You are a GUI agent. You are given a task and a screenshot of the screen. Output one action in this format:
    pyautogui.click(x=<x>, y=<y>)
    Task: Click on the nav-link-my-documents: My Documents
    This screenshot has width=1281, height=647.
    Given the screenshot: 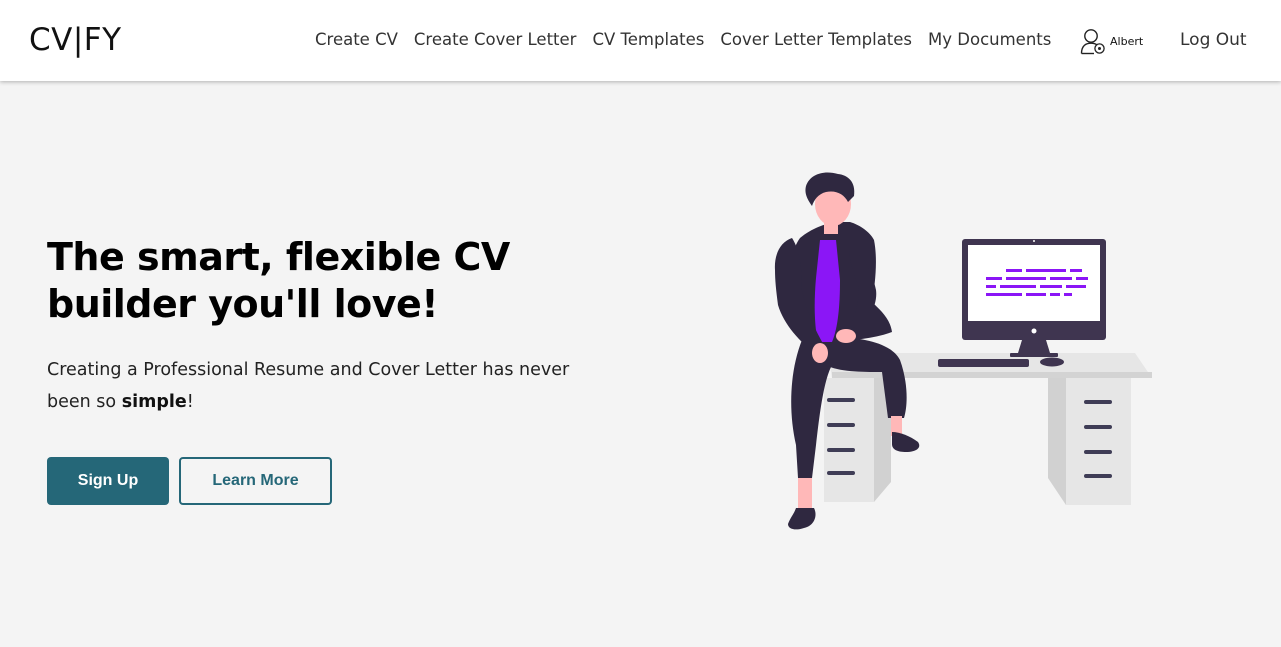 What is the action you would take?
    pyautogui.click(x=989, y=39)
    